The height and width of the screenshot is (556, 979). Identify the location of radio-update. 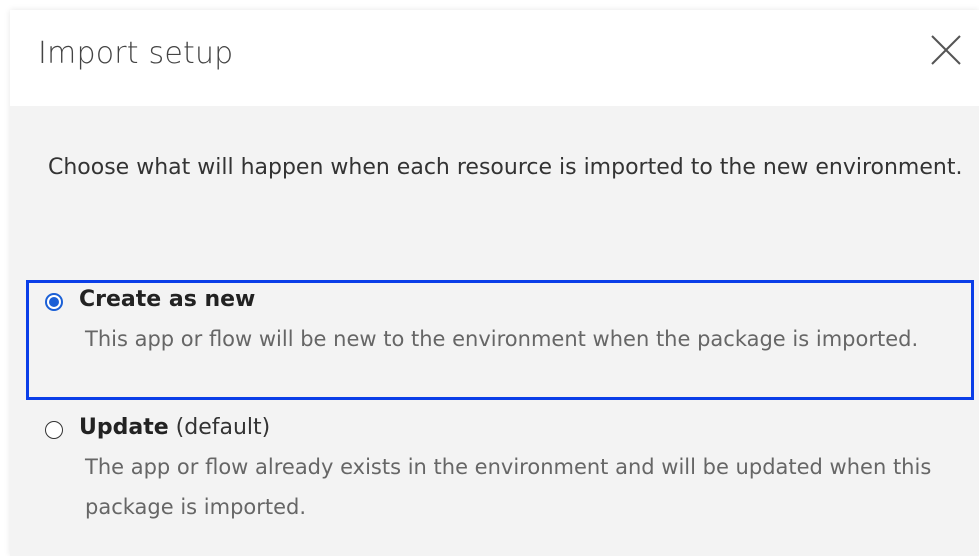
(54, 430).